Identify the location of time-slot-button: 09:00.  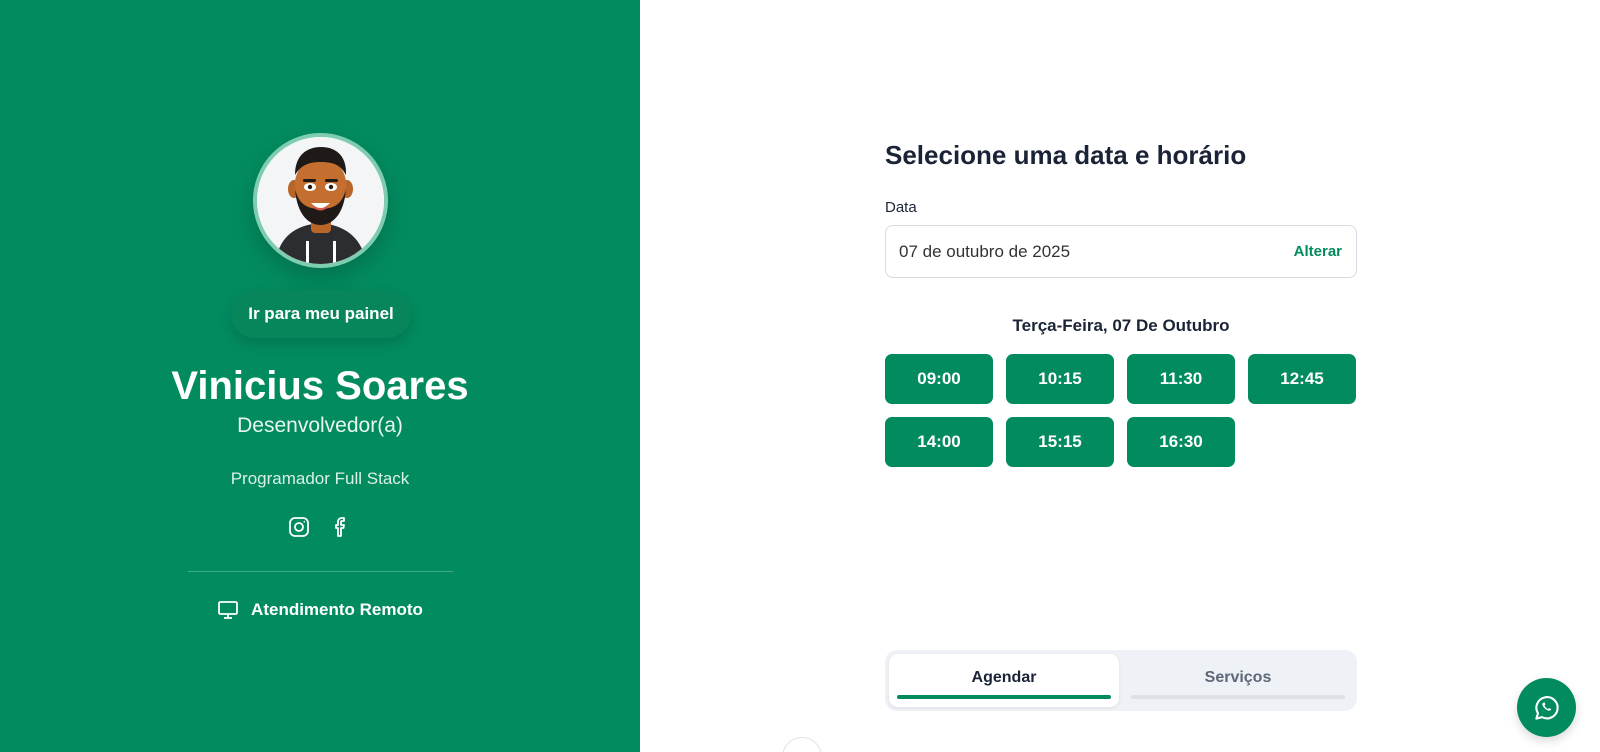
(939, 379).